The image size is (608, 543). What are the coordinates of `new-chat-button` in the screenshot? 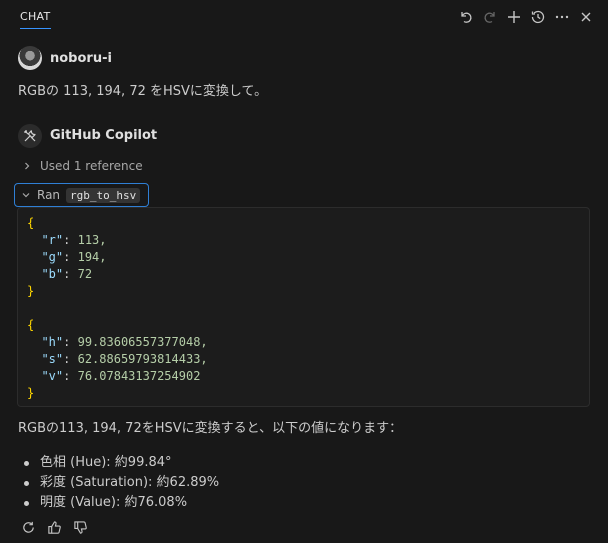 It's located at (514, 17).